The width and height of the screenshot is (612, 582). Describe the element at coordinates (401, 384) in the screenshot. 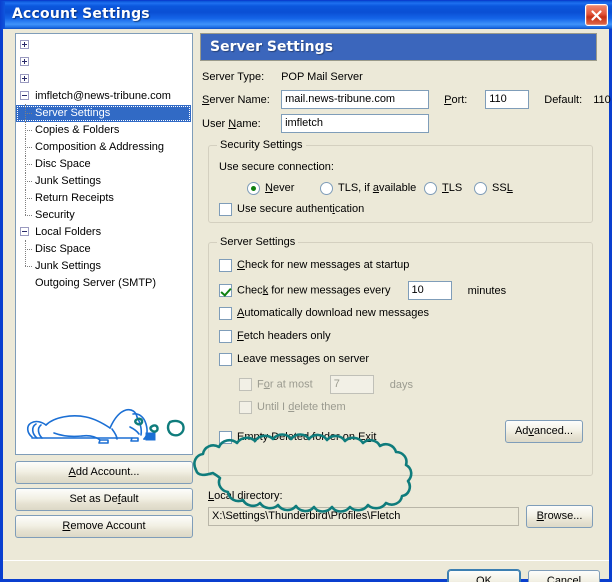

I see `days-label: days` at that location.